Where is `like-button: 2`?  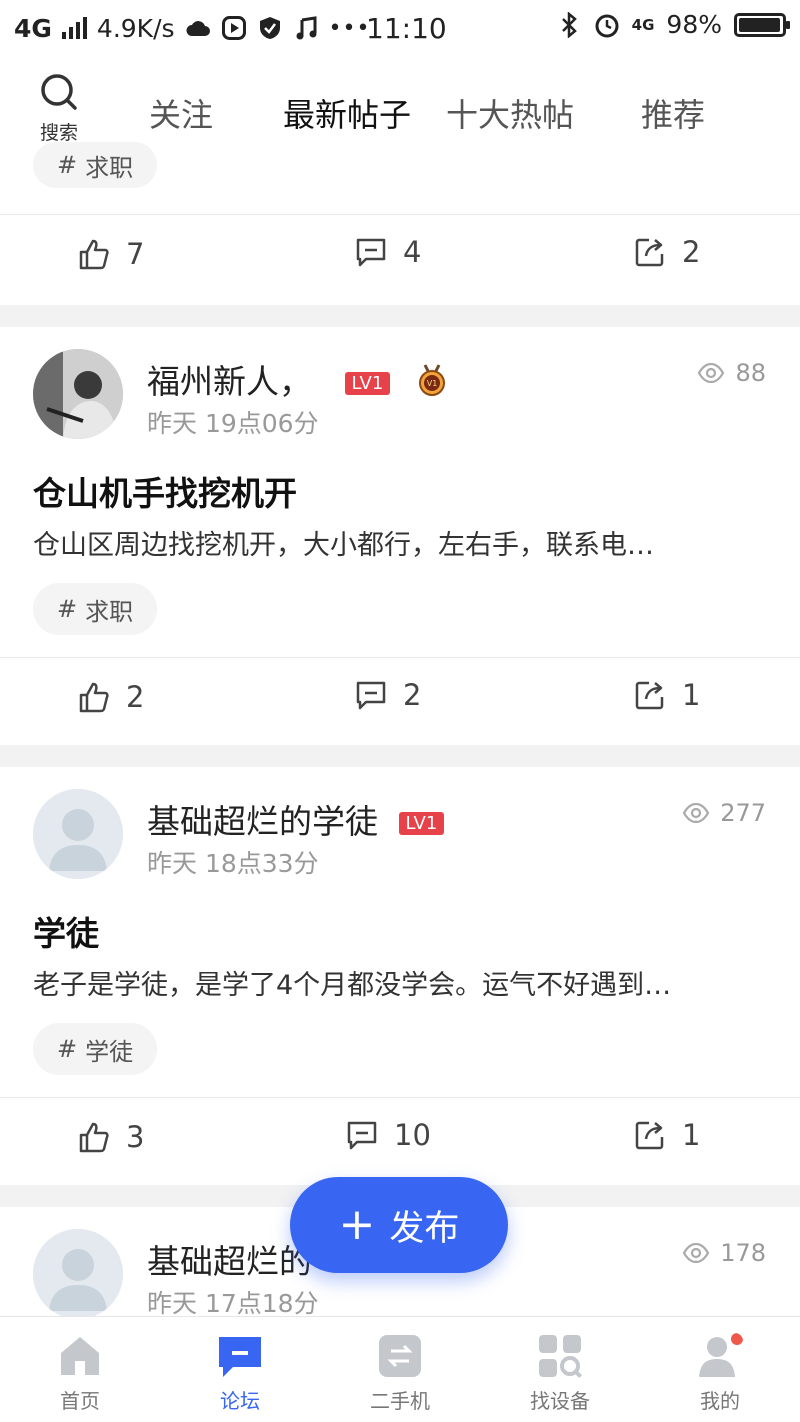
like-button: 2 is located at coordinates (111, 697).